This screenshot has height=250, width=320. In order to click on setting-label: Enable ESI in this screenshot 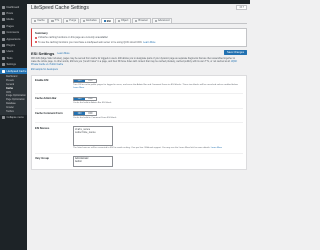, I will do `click(42, 80)`.